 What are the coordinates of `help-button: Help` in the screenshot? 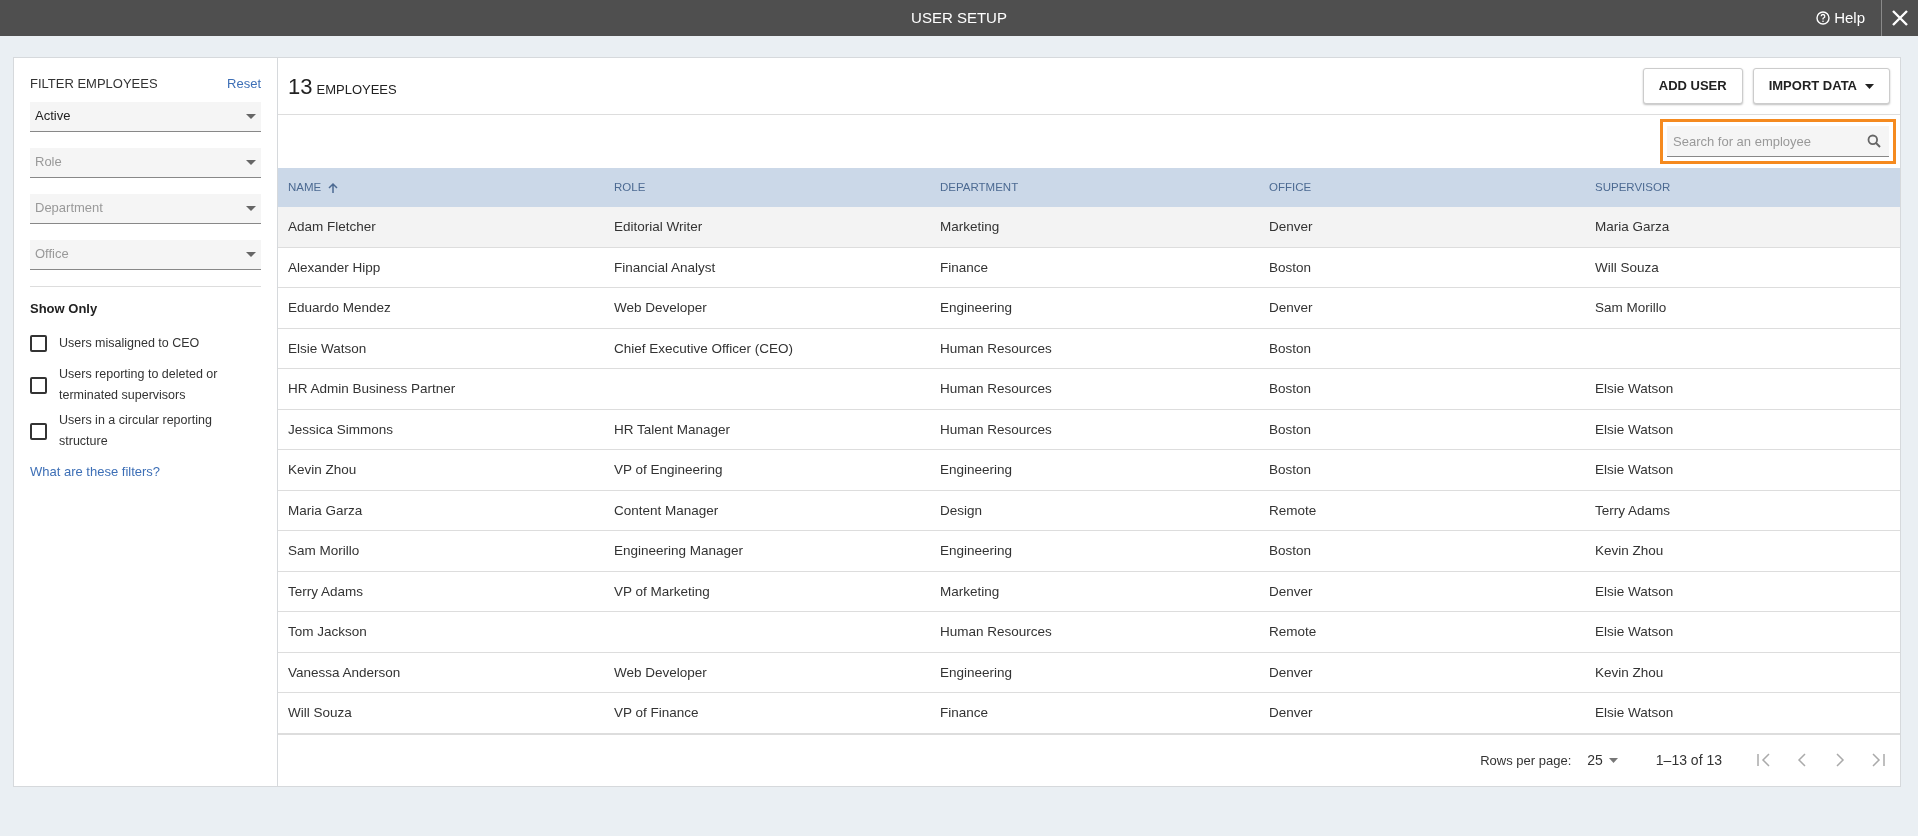 It's located at (1840, 18).